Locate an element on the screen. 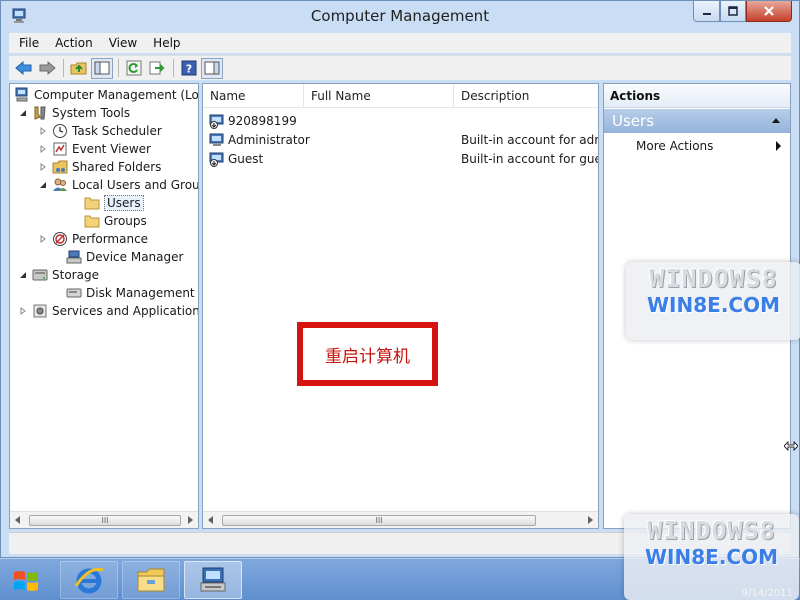  column-header-name: Name is located at coordinates (253, 96).